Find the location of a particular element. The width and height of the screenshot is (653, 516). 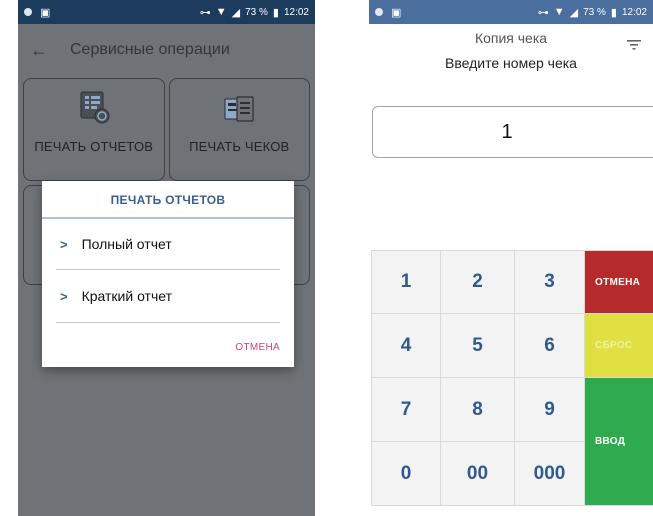

key-3: 3 is located at coordinates (550, 282).